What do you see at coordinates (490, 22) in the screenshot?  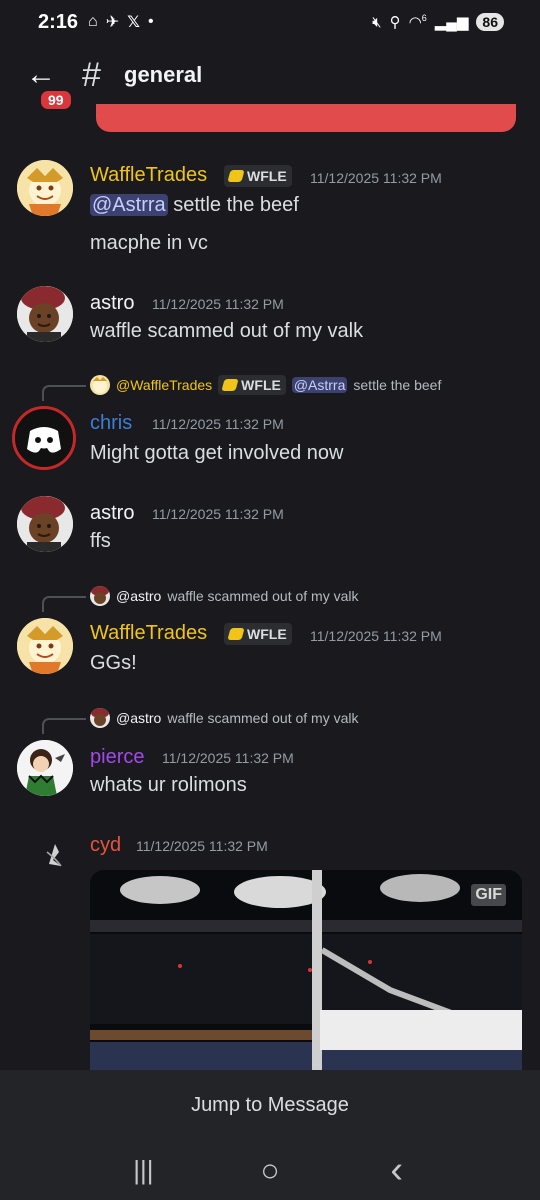 I see `battery-indicator: 86` at bounding box center [490, 22].